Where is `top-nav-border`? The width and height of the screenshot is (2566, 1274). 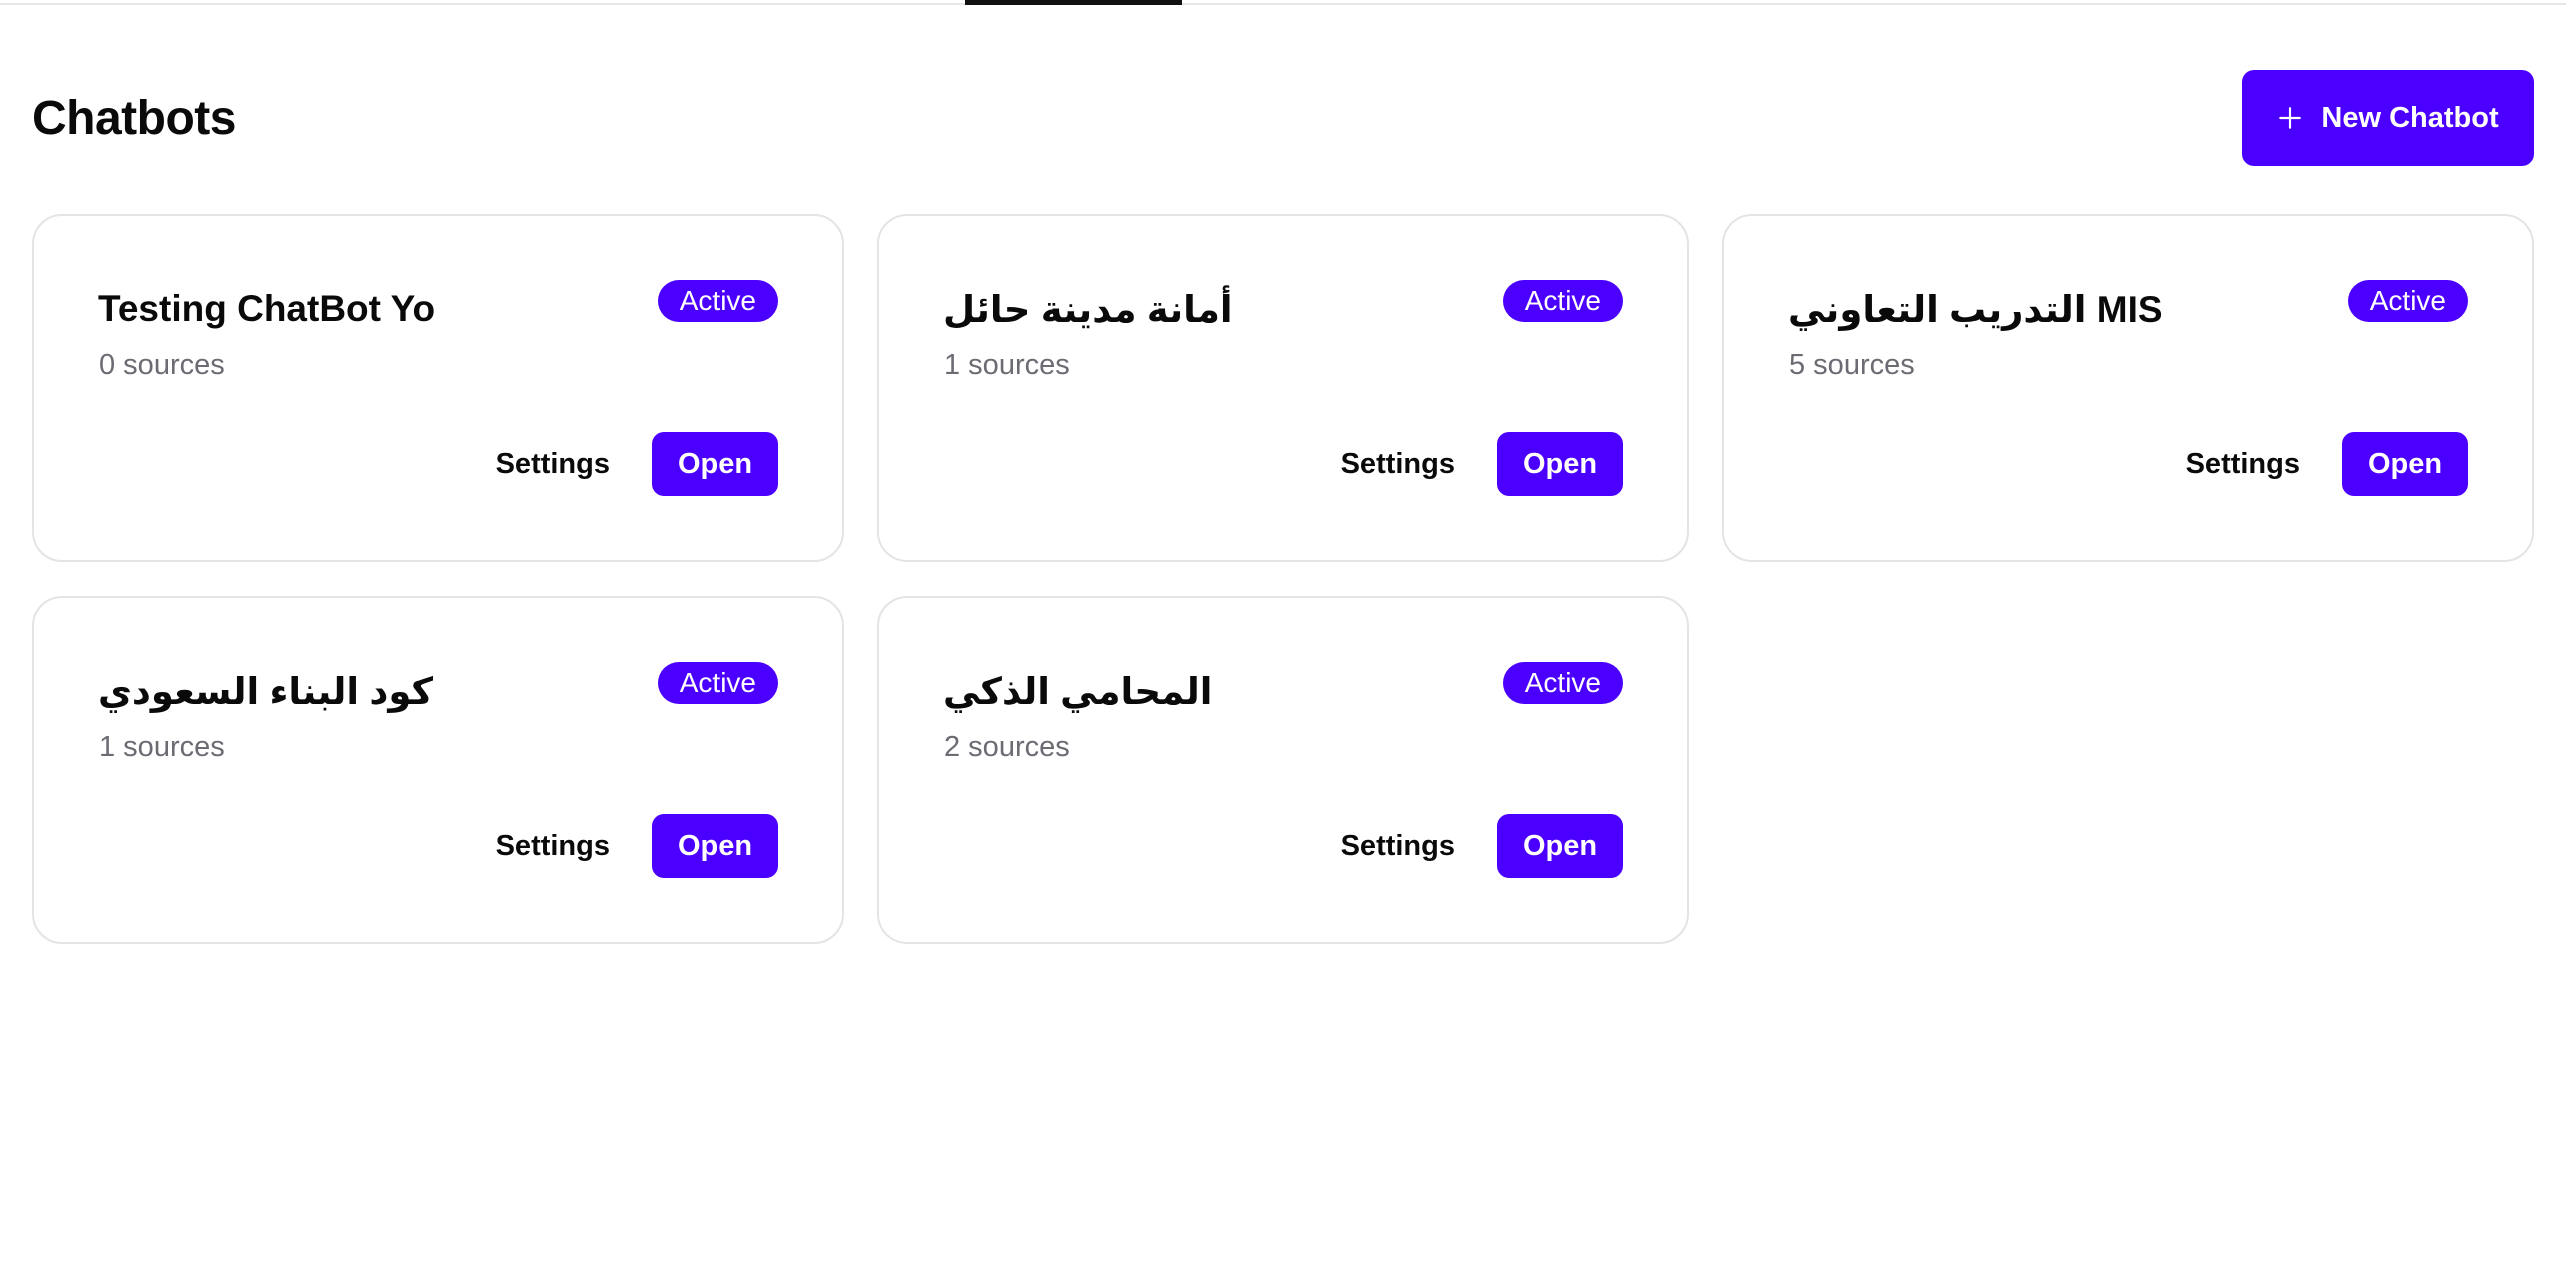
top-nav-border is located at coordinates (1283, 2).